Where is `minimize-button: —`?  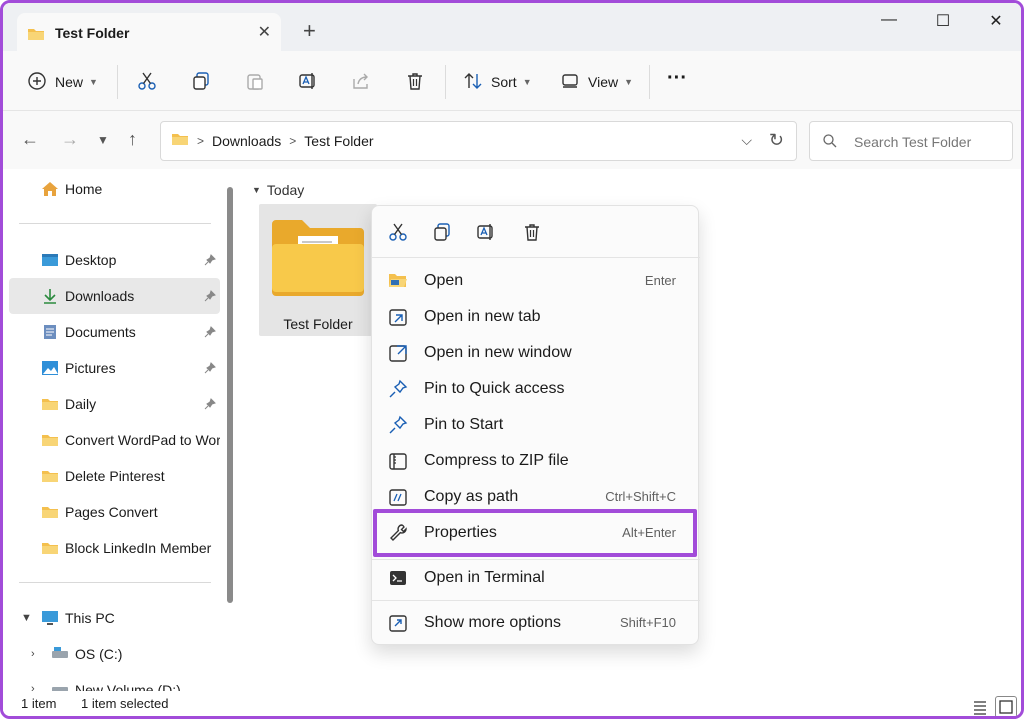
minimize-button: — is located at coordinates (889, 23).